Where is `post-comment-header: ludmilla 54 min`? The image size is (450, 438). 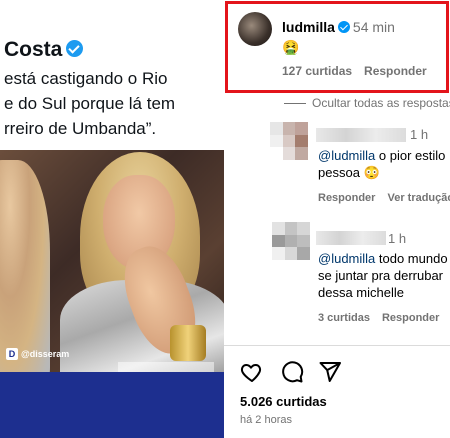
post-comment-header: ludmilla 54 min is located at coordinates (338, 27).